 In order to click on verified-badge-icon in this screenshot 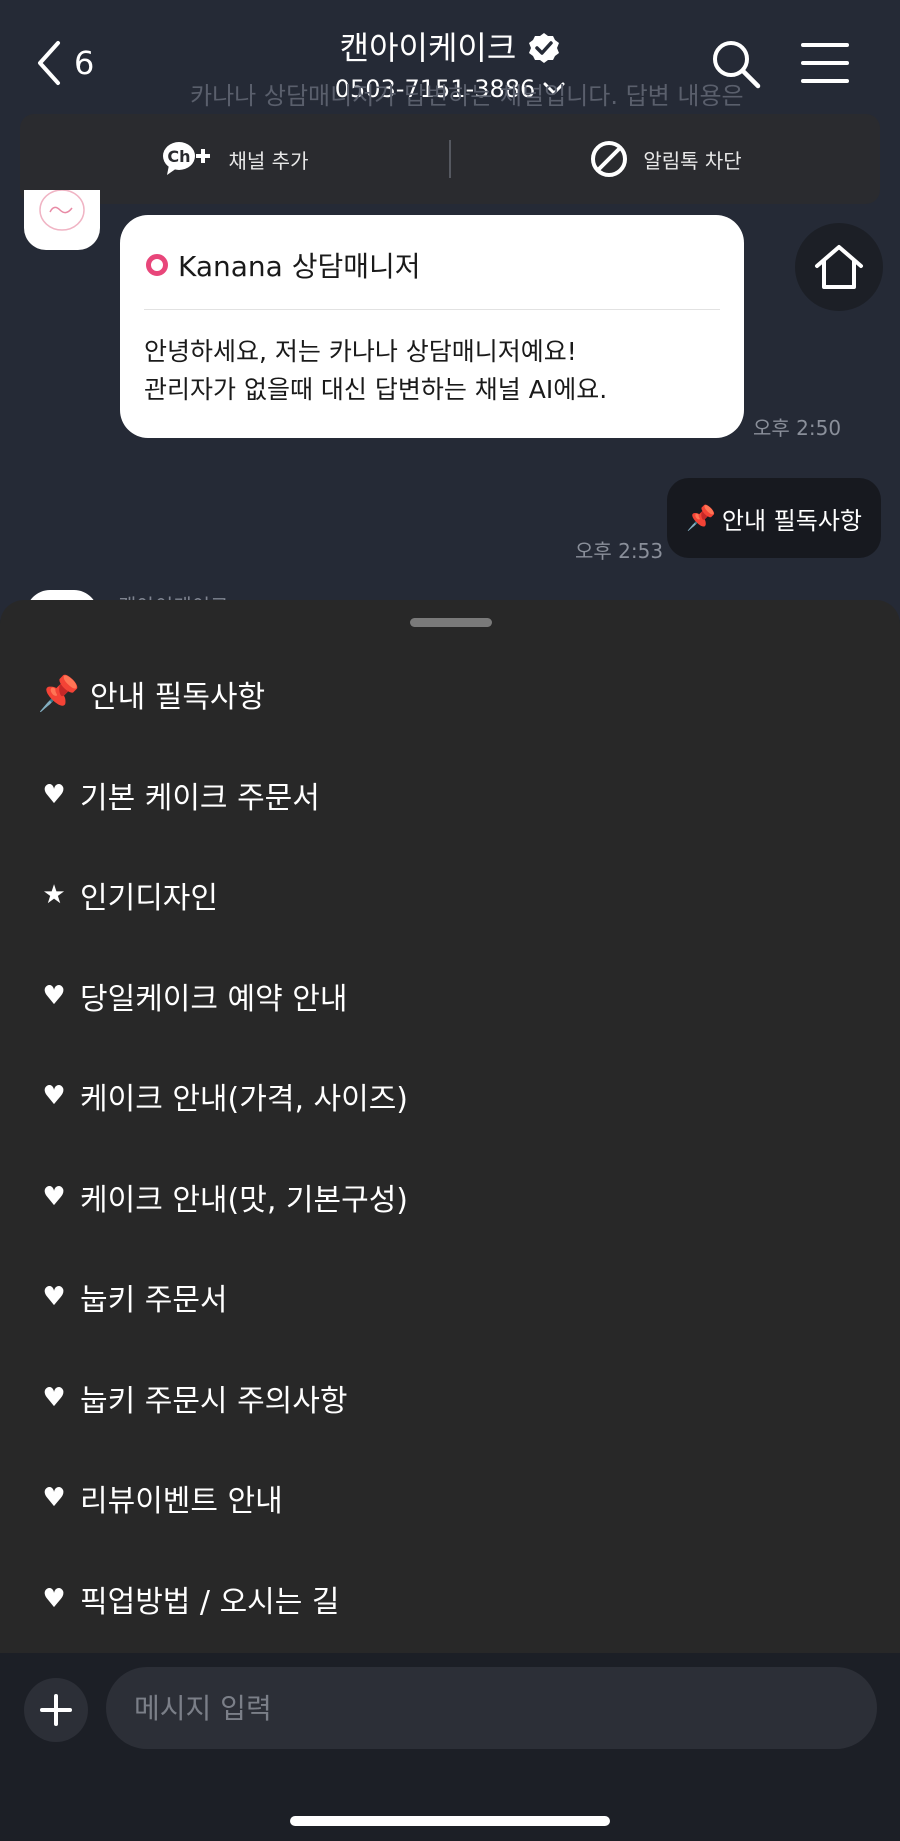, I will do `click(544, 48)`.